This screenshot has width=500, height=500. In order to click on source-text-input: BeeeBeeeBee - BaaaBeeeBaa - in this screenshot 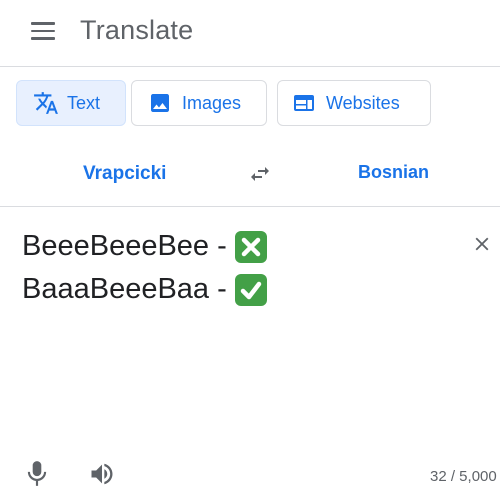, I will do `click(232, 268)`.